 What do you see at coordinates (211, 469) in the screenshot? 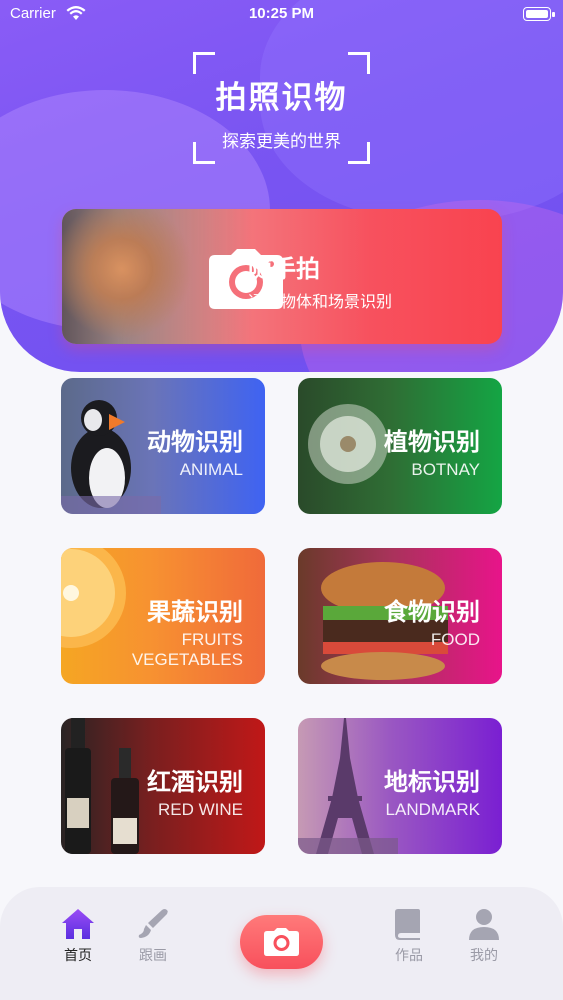
I see `category-subtitle: ANIMAL` at bounding box center [211, 469].